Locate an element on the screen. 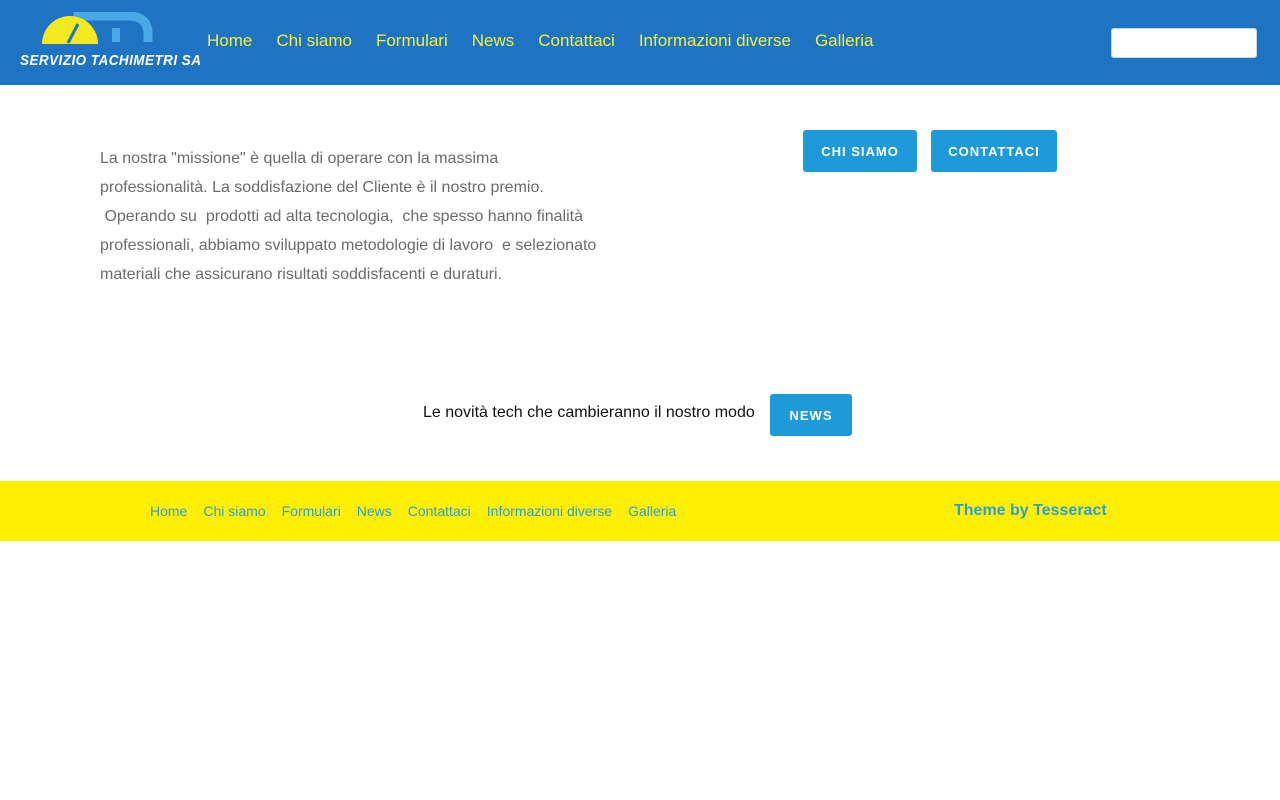  chi-siamo-button: CHI SIAMO is located at coordinates (860, 151).